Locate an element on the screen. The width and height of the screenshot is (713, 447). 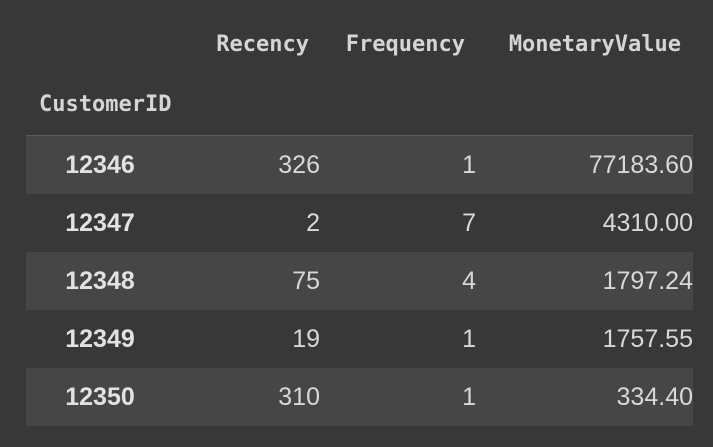
column-header-recency: Recency is located at coordinates (262, 44).